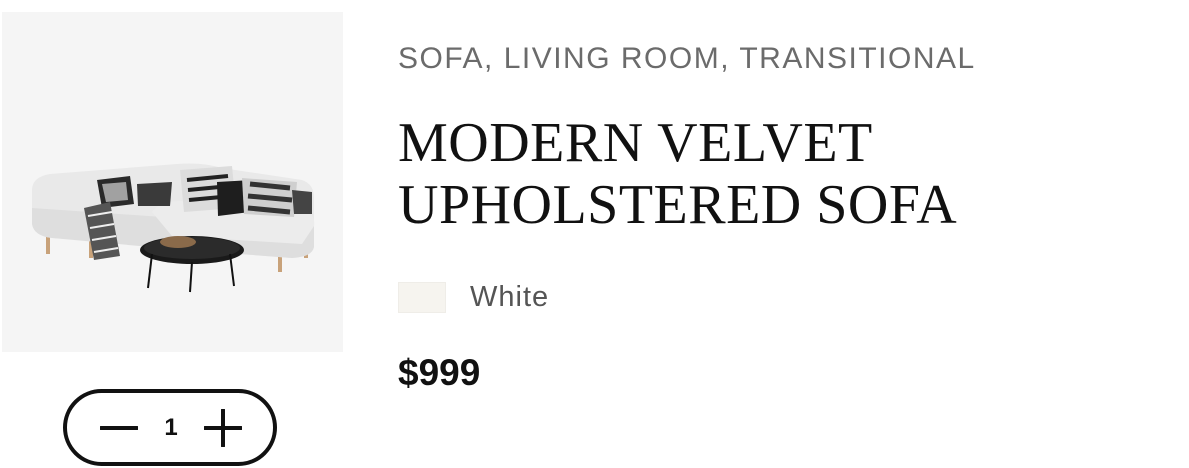 This screenshot has height=468, width=1189. Describe the element at coordinates (635, 143) in the screenshot. I see `product-title-line-1: MODERN VELVET` at that location.